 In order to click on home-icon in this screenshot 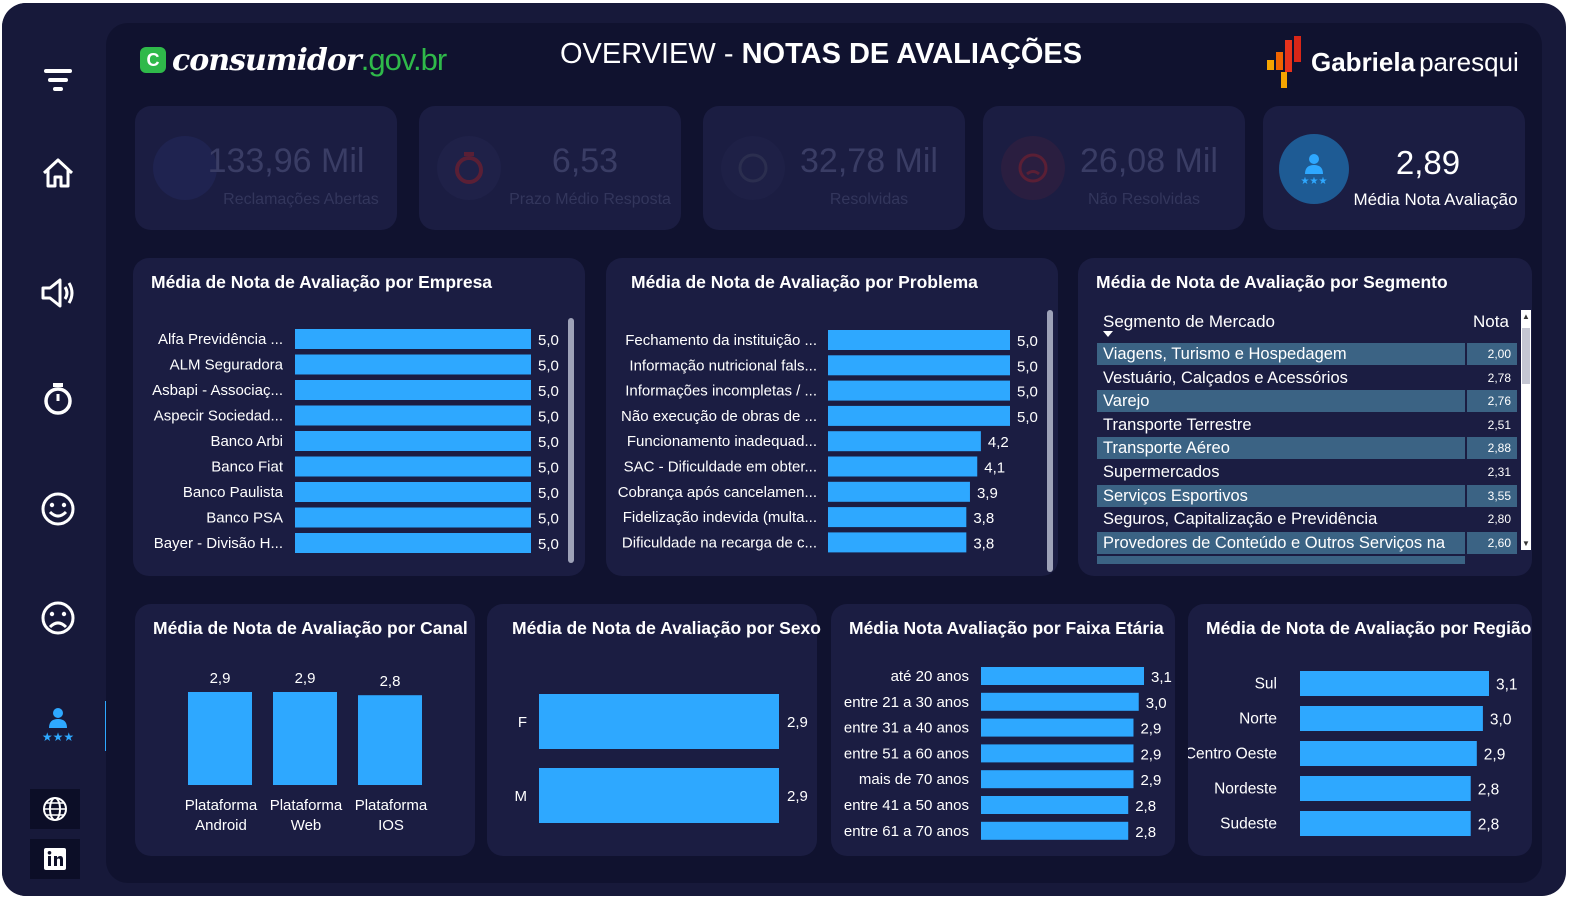, I will do `click(58, 173)`.